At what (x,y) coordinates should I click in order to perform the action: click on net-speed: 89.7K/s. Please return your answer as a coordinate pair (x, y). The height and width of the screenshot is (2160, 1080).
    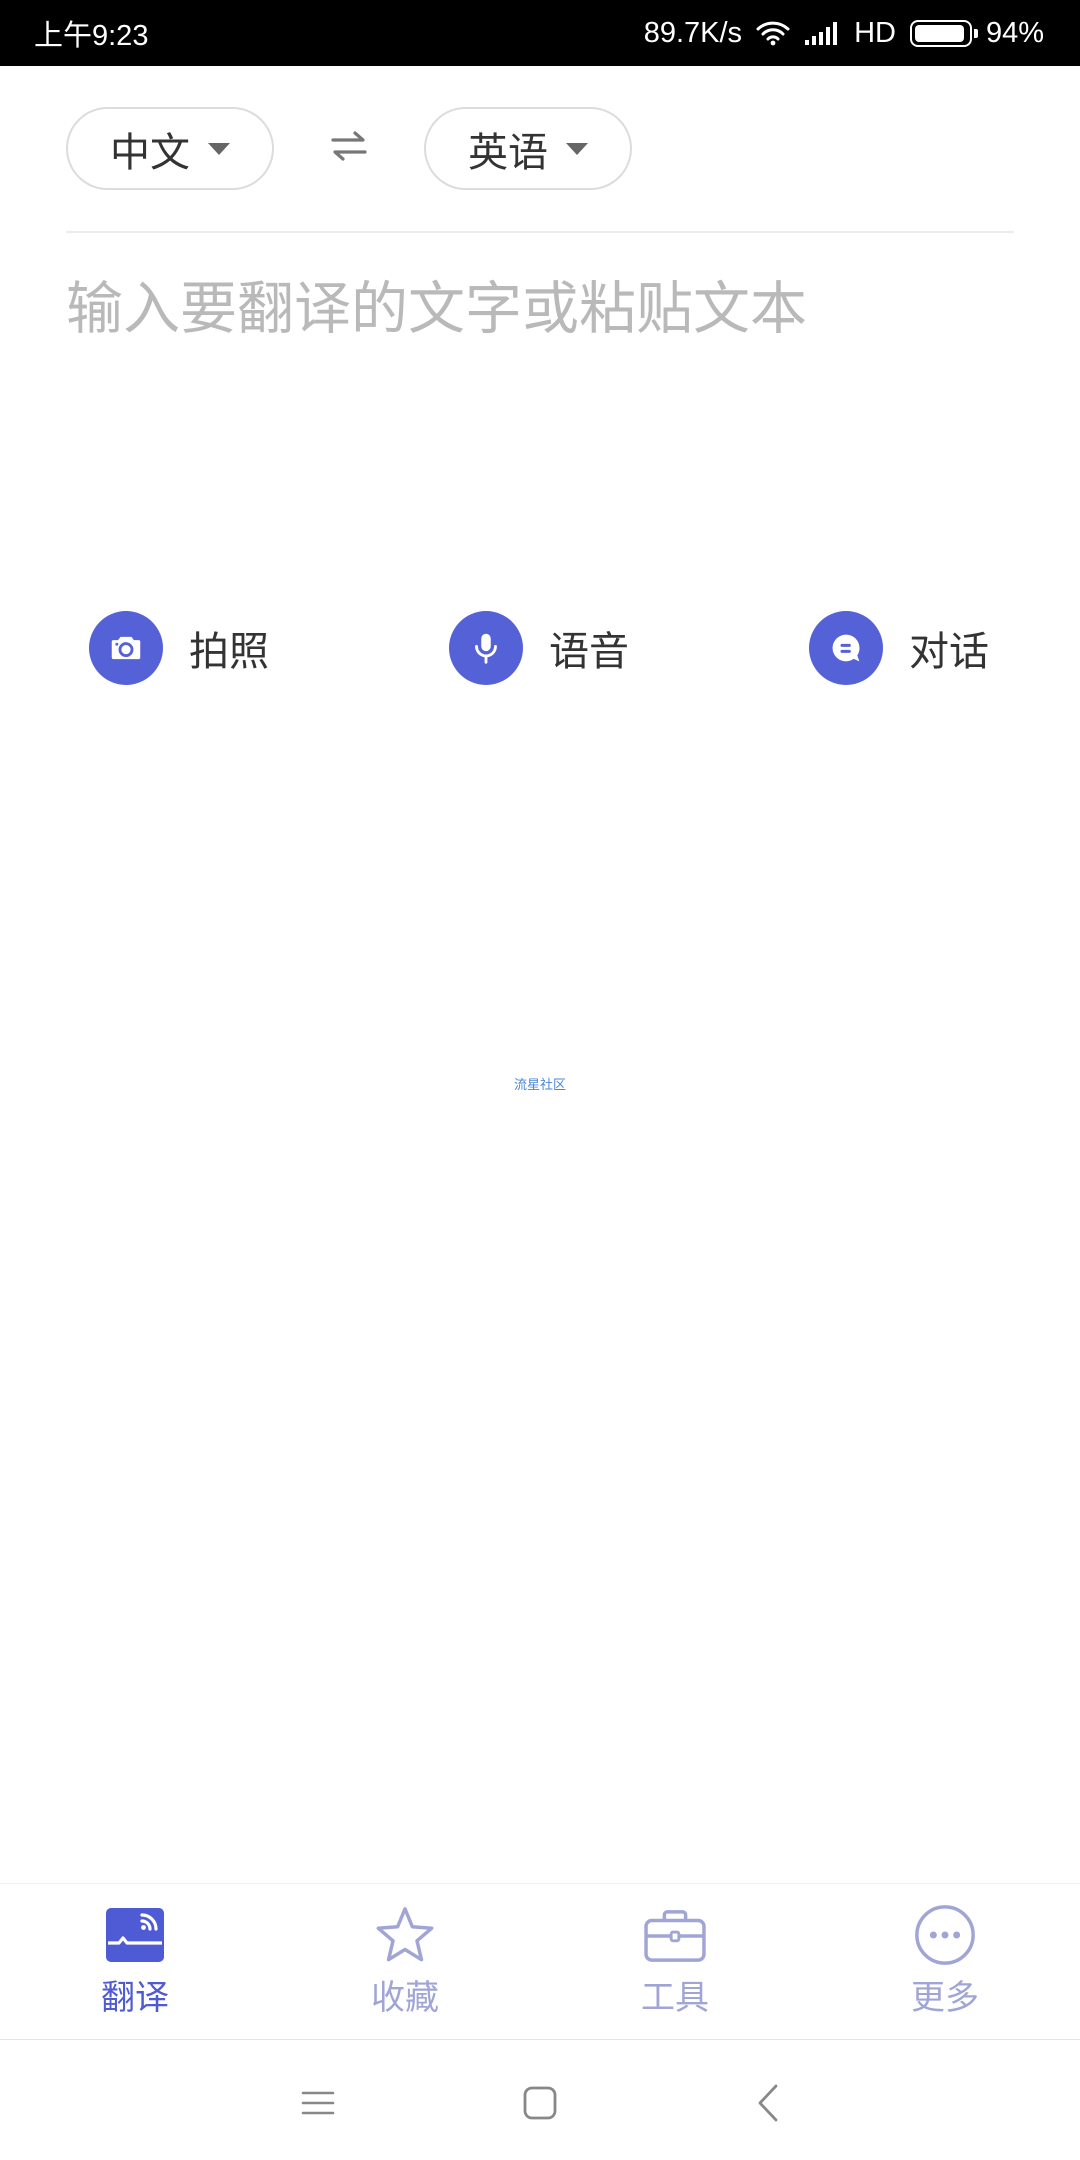
    Looking at the image, I should click on (693, 32).